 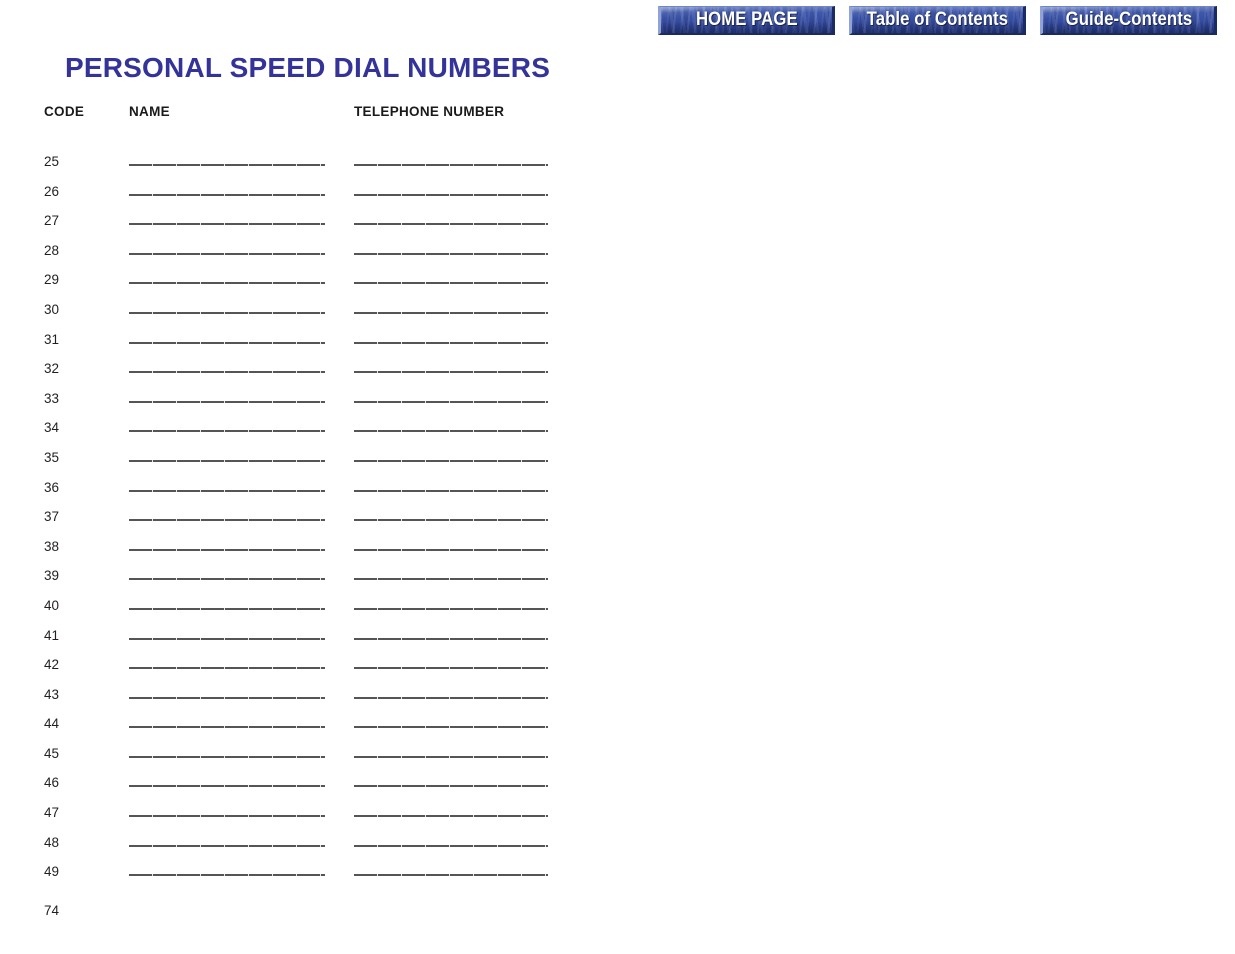 I want to click on speed-dial-code: 41, so click(x=52, y=635).